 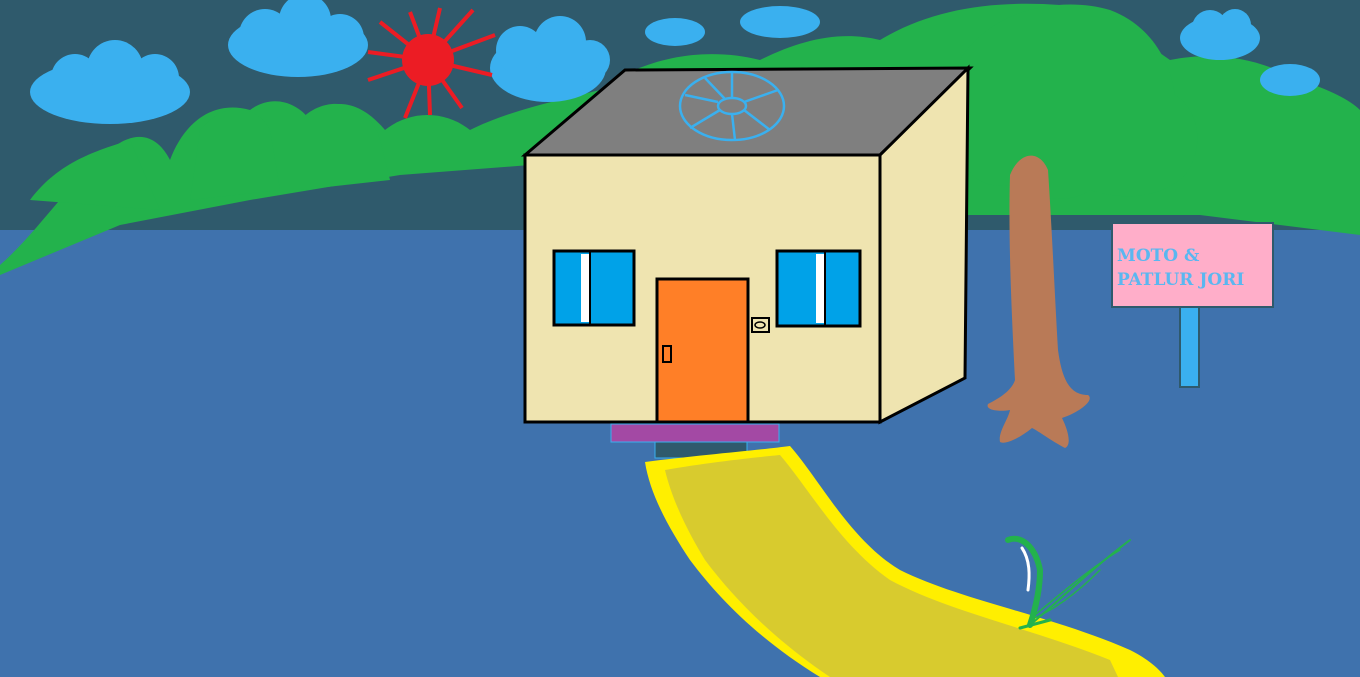 What do you see at coordinates (818, 288) in the screenshot?
I see `window-right` at bounding box center [818, 288].